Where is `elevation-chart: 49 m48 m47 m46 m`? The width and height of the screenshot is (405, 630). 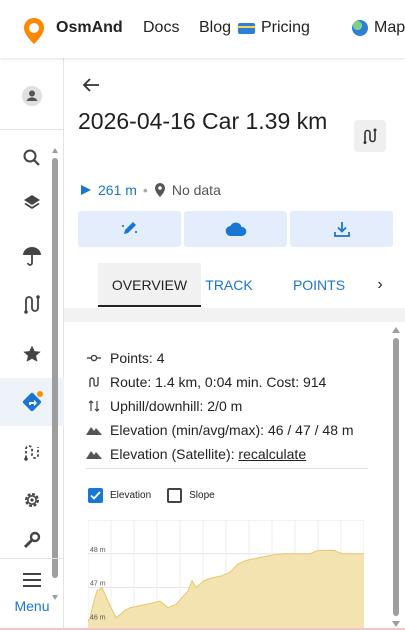
elevation-chart: 49 m48 m47 m46 m is located at coordinates (226, 574).